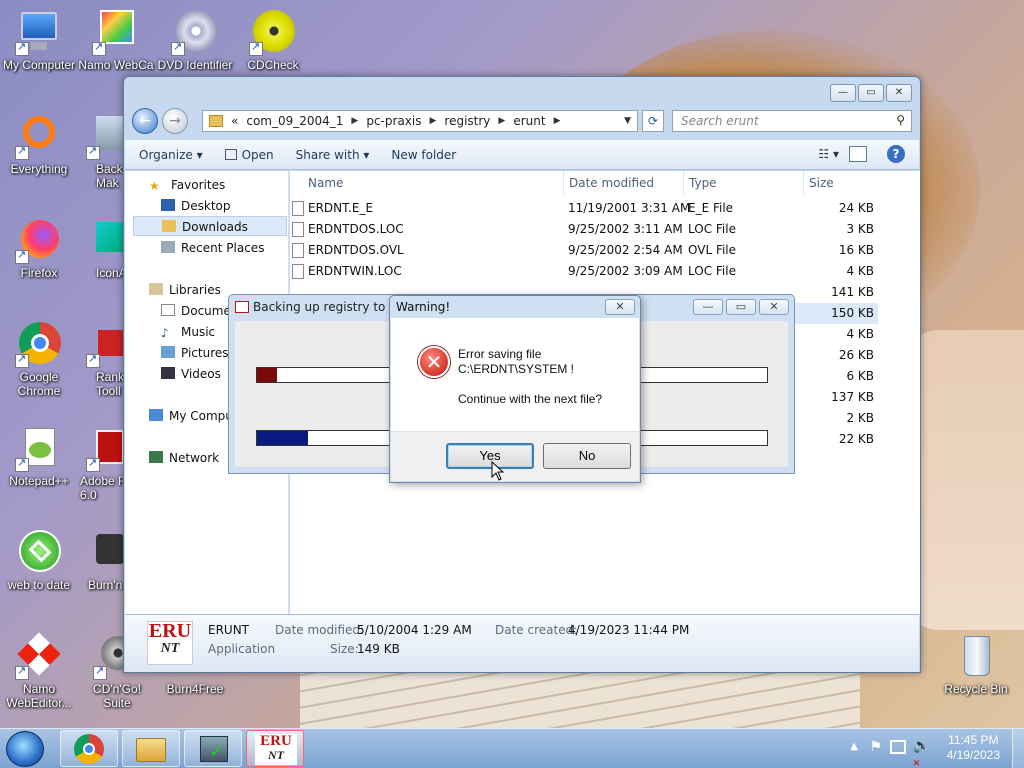 The image size is (1024, 768). I want to click on adobe-reader-icon, so click(102, 448).